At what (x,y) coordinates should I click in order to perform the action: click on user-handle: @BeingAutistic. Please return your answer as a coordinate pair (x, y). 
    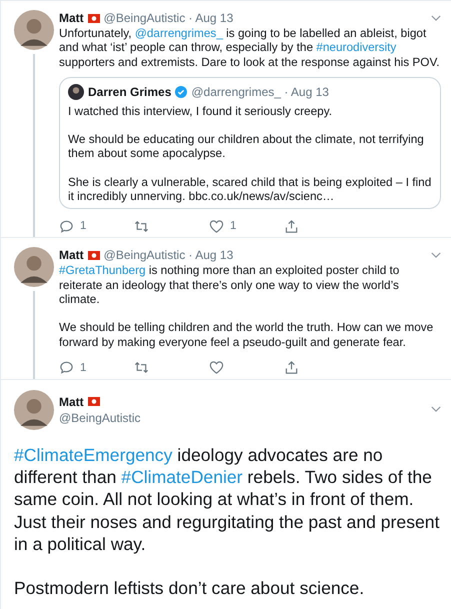
    Looking at the image, I should click on (100, 417).